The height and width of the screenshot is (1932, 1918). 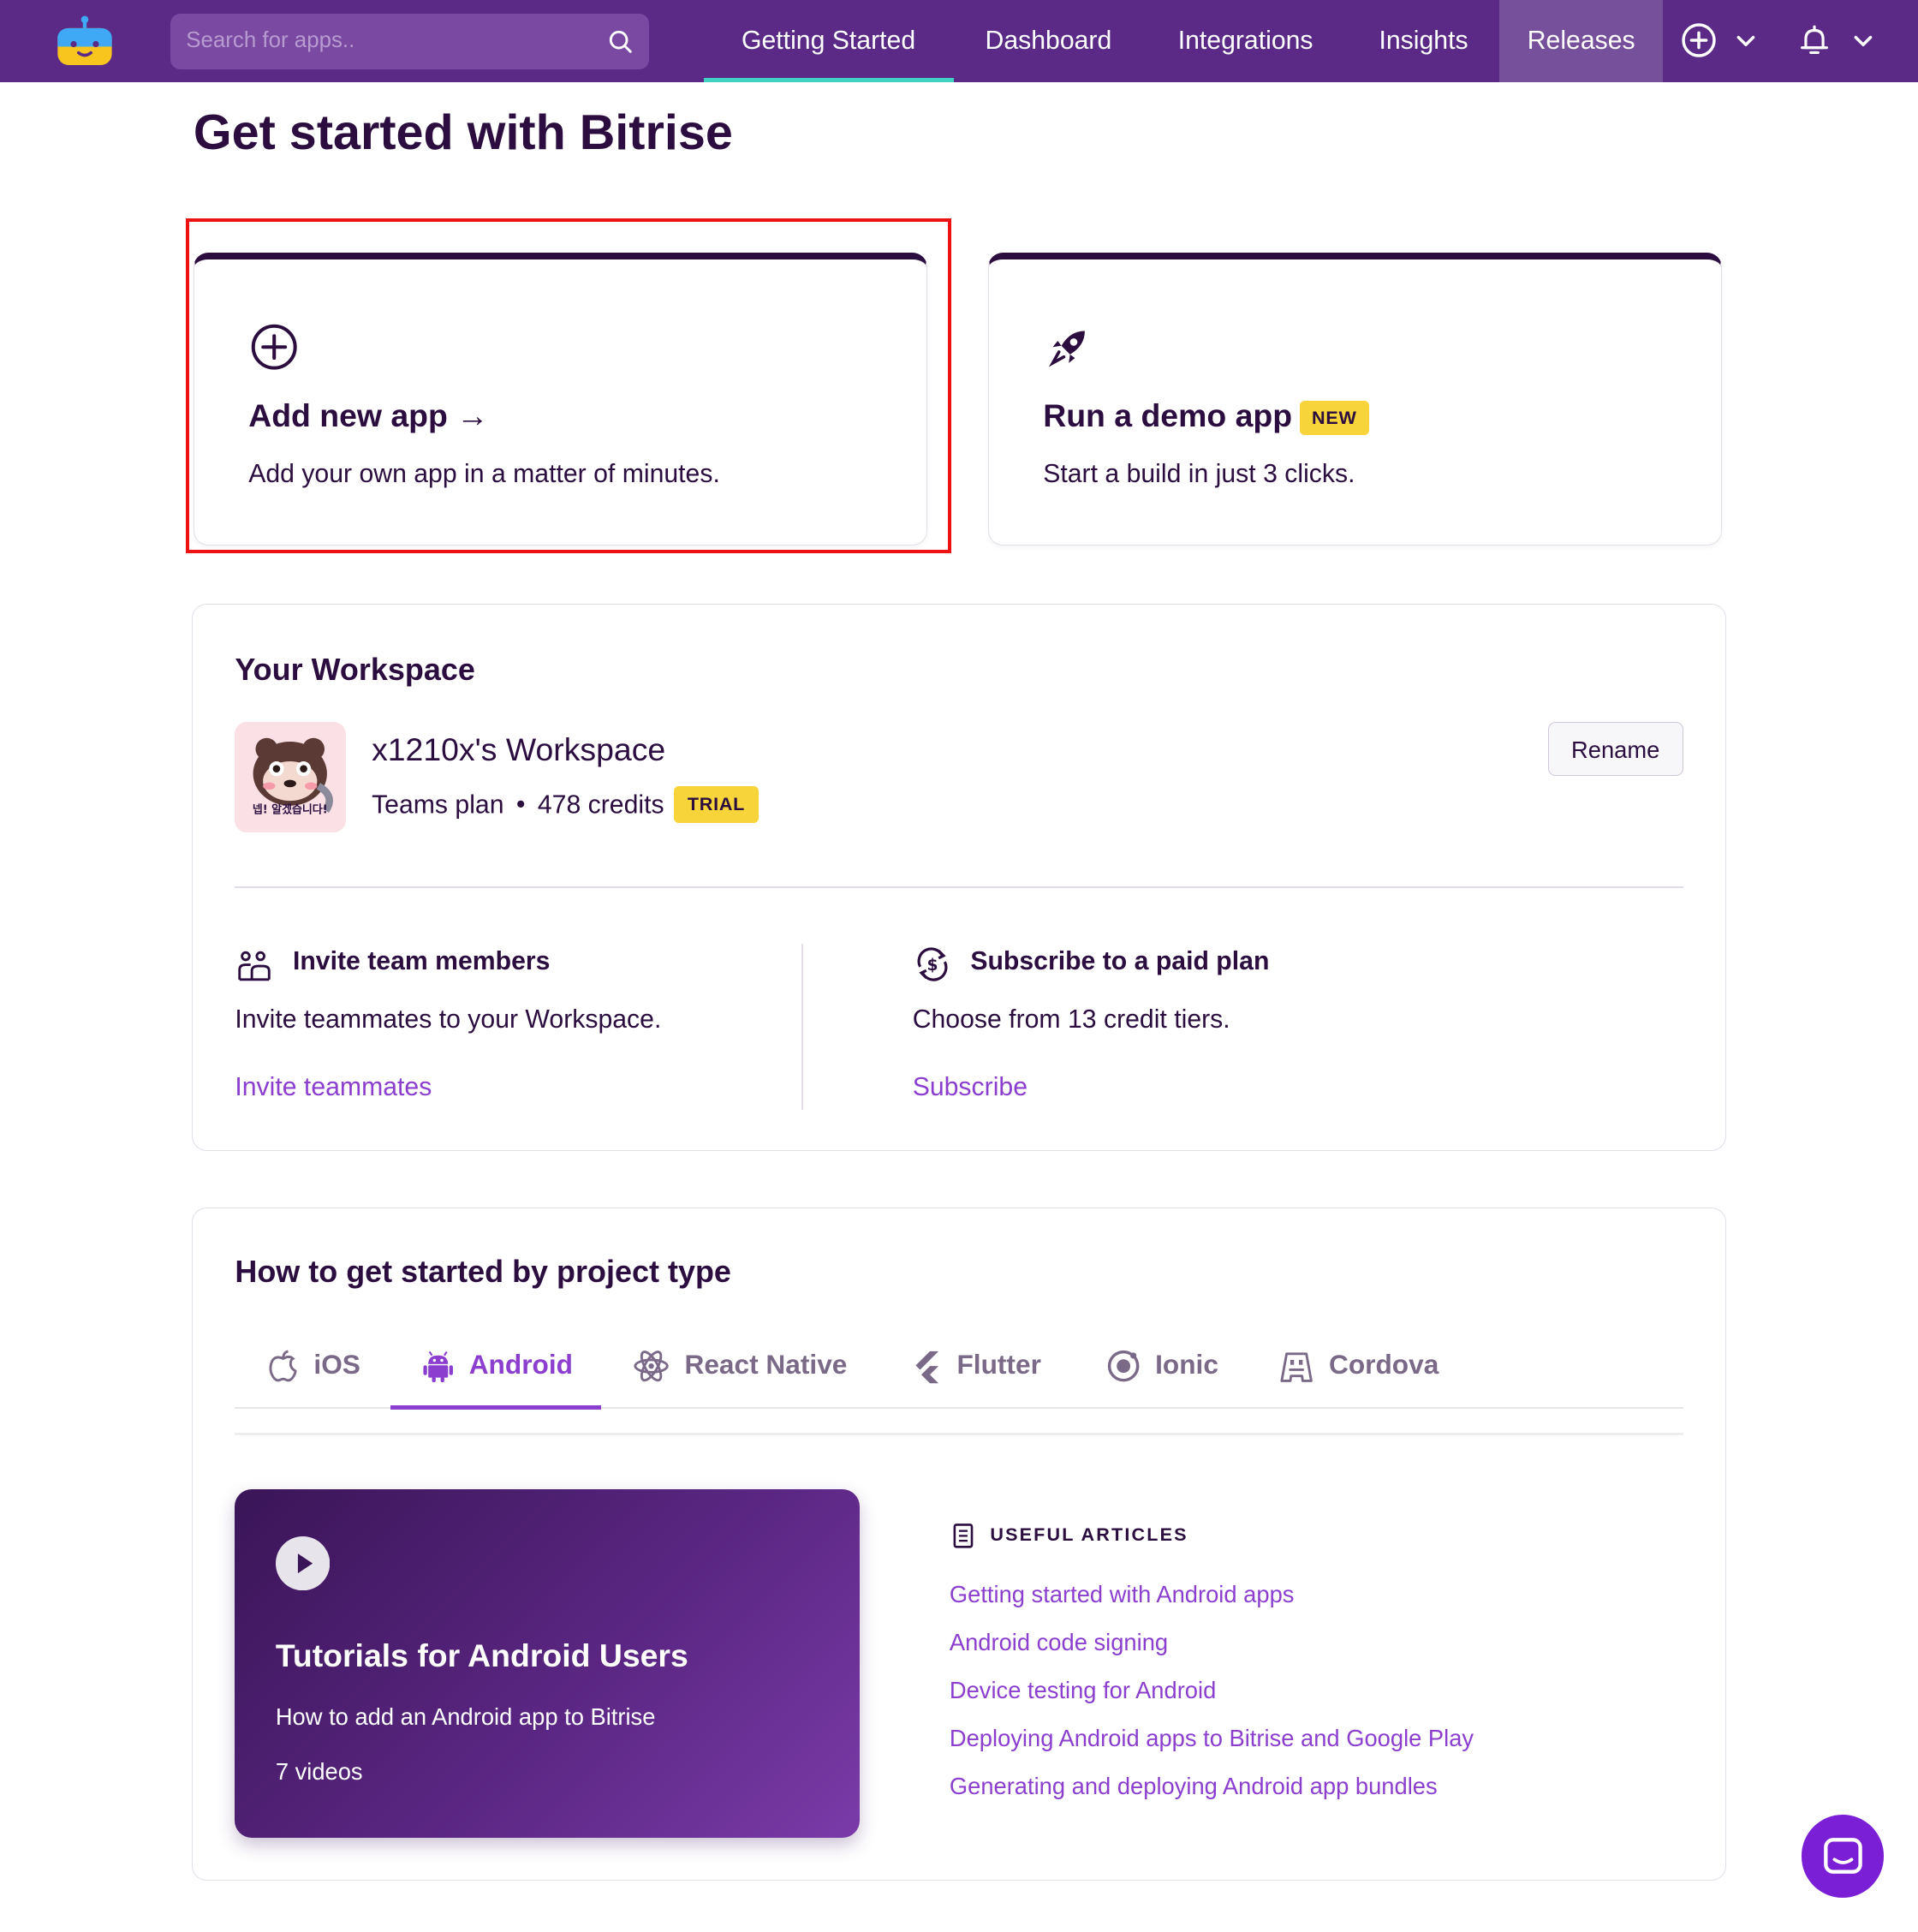 I want to click on chat-icon, so click(x=1843, y=1856).